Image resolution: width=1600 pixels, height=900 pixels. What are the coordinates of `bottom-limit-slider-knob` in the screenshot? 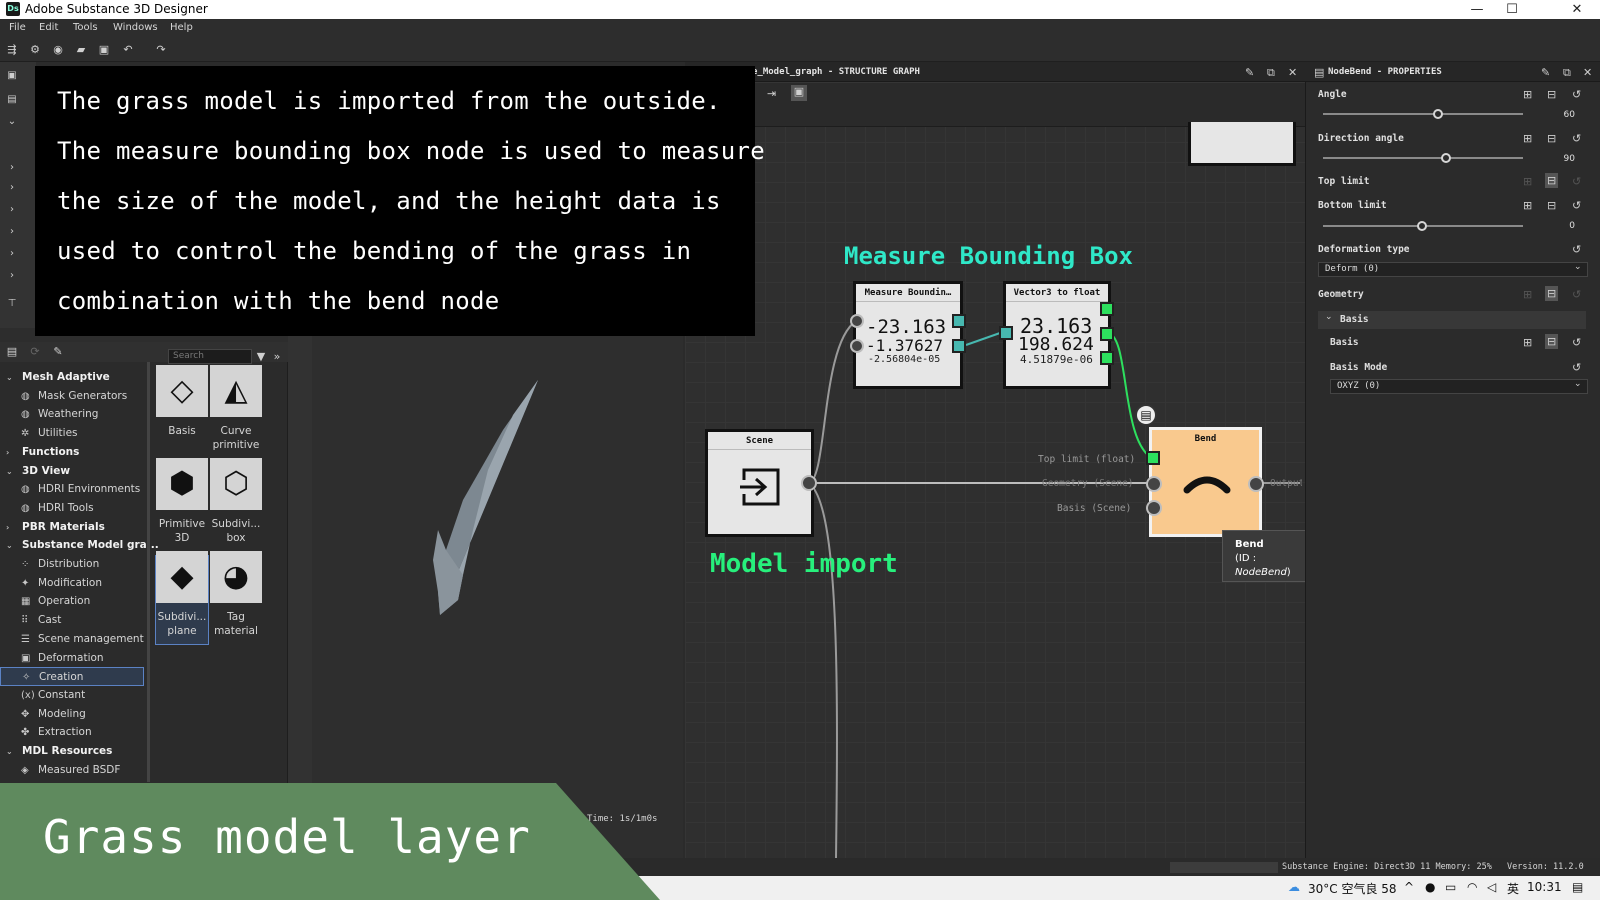 It's located at (1422, 226).